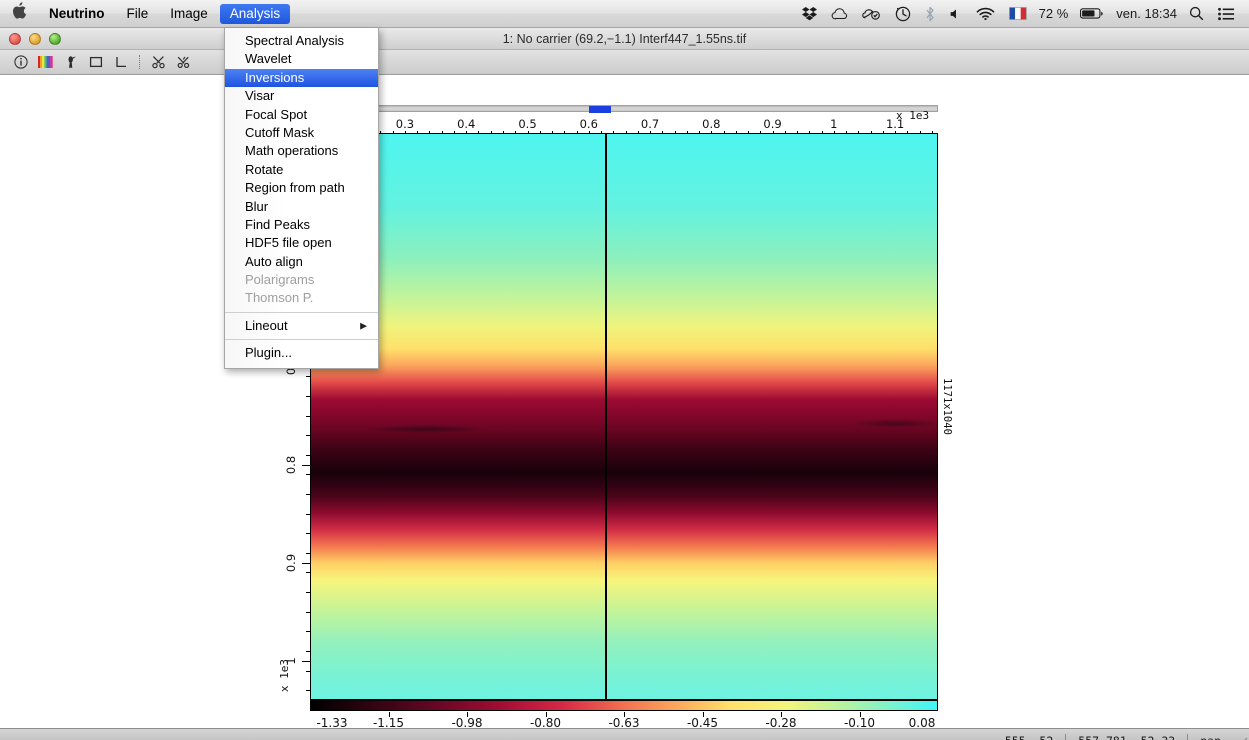  I want to click on status-pixel-coords: 555 −52, so click(1029, 737).